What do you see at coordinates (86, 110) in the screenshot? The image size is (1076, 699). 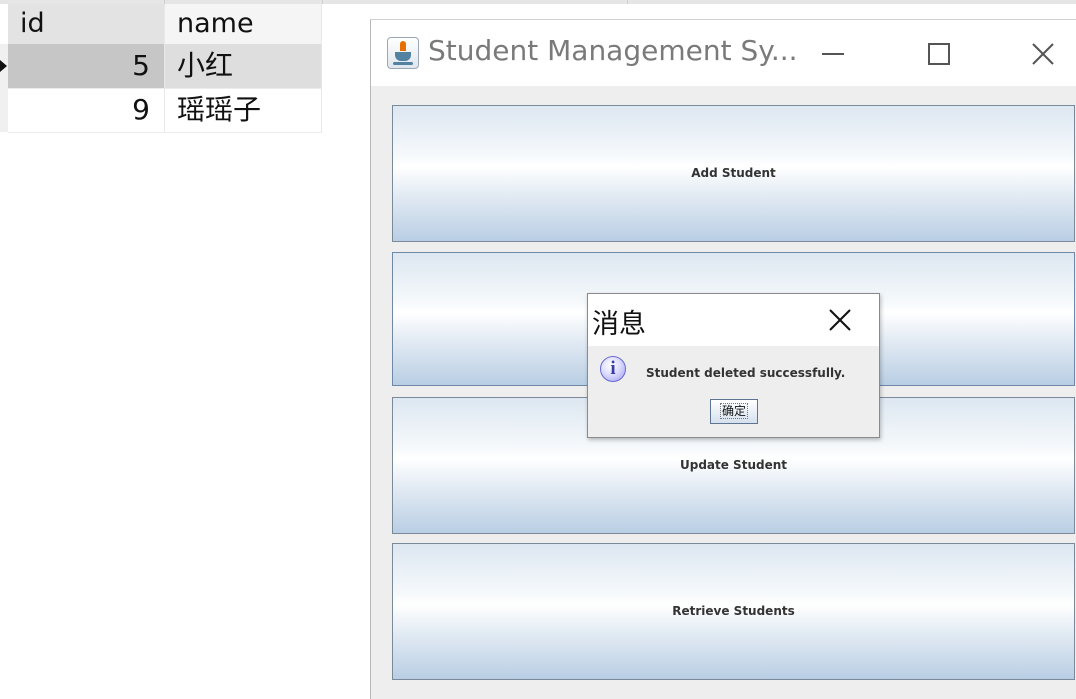 I see `cell-id: 9` at bounding box center [86, 110].